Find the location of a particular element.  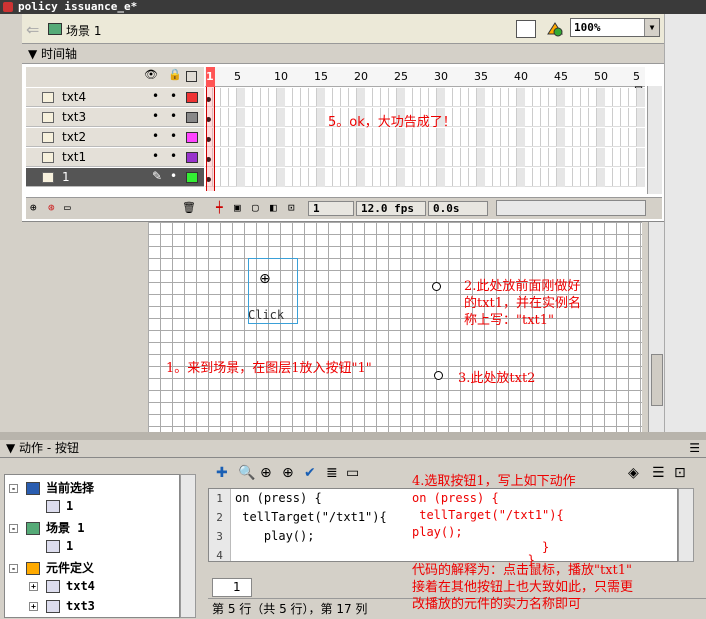

tree-item: - 场景 1 is located at coordinates (46, 527).